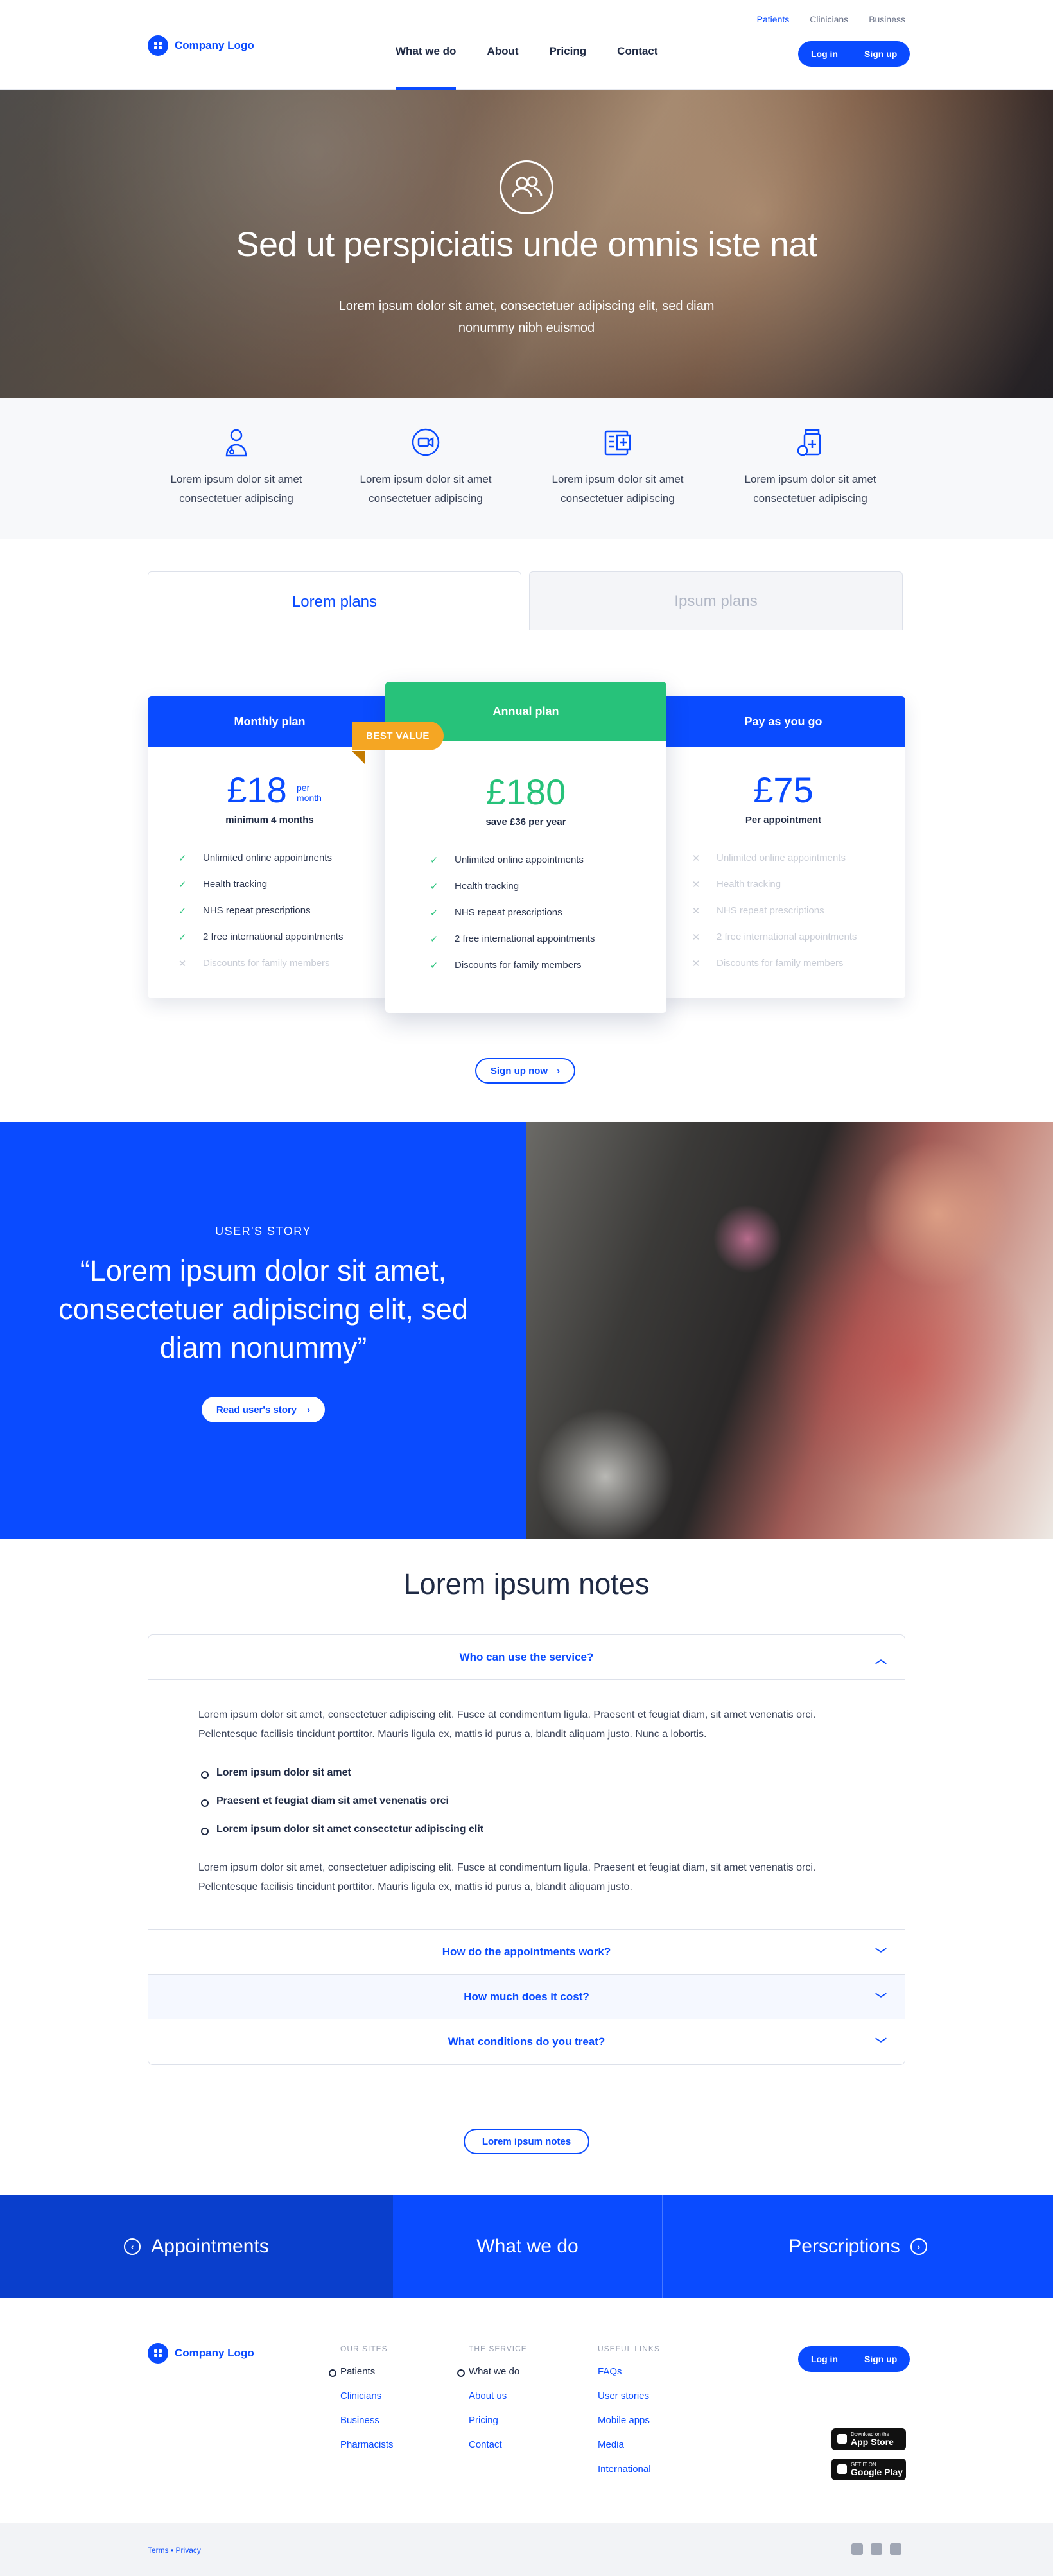  What do you see at coordinates (629, 2427) in the screenshot?
I see `footer-link: Mobile apps` at bounding box center [629, 2427].